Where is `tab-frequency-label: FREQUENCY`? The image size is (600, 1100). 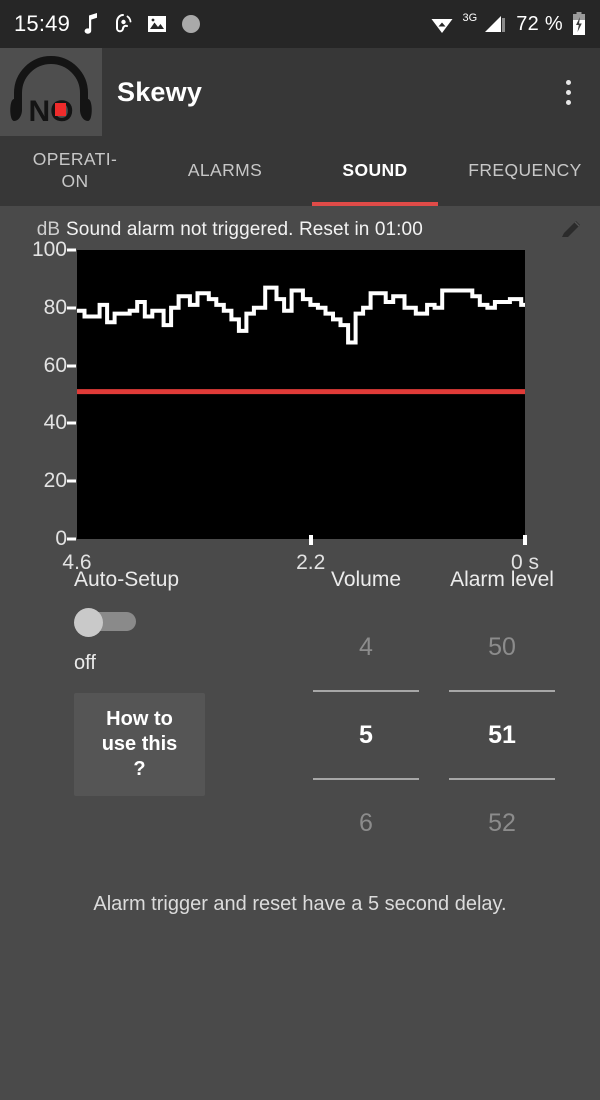 tab-frequency-label: FREQUENCY is located at coordinates (525, 170).